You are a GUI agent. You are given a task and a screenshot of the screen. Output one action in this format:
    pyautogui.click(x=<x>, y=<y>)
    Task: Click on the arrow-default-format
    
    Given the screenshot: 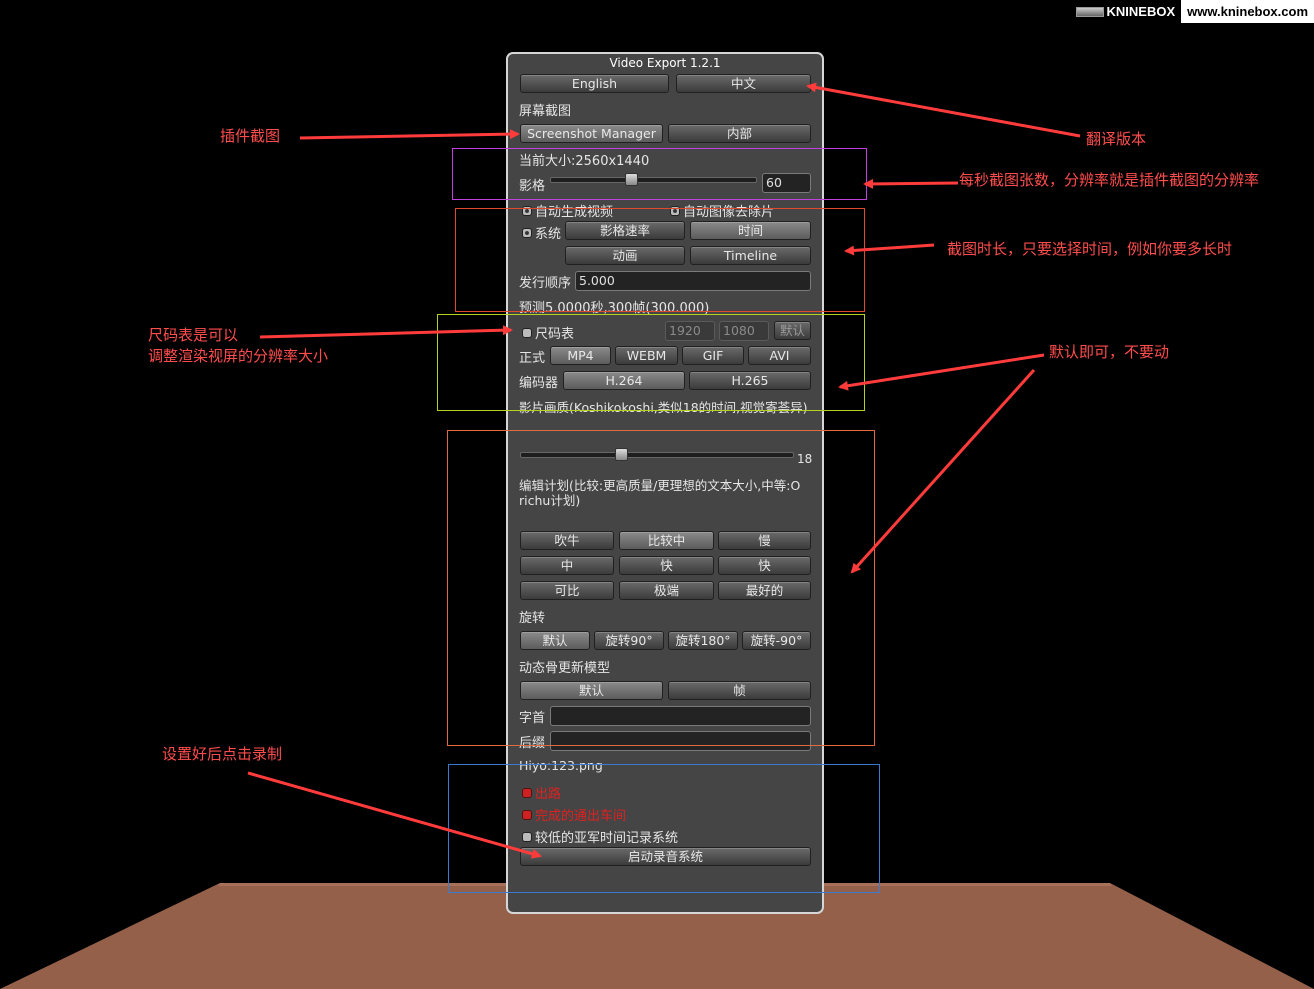 What is the action you would take?
    pyautogui.click(x=941, y=372)
    